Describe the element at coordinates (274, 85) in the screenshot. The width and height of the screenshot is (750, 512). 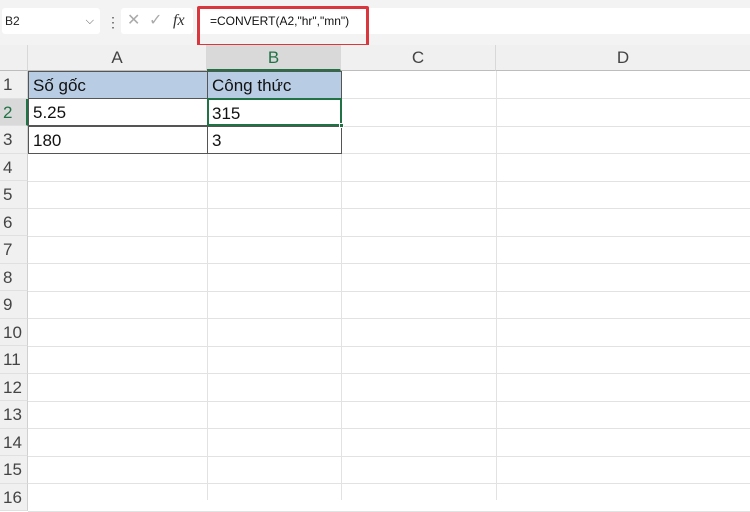
I see `cell-b1: Công thức` at that location.